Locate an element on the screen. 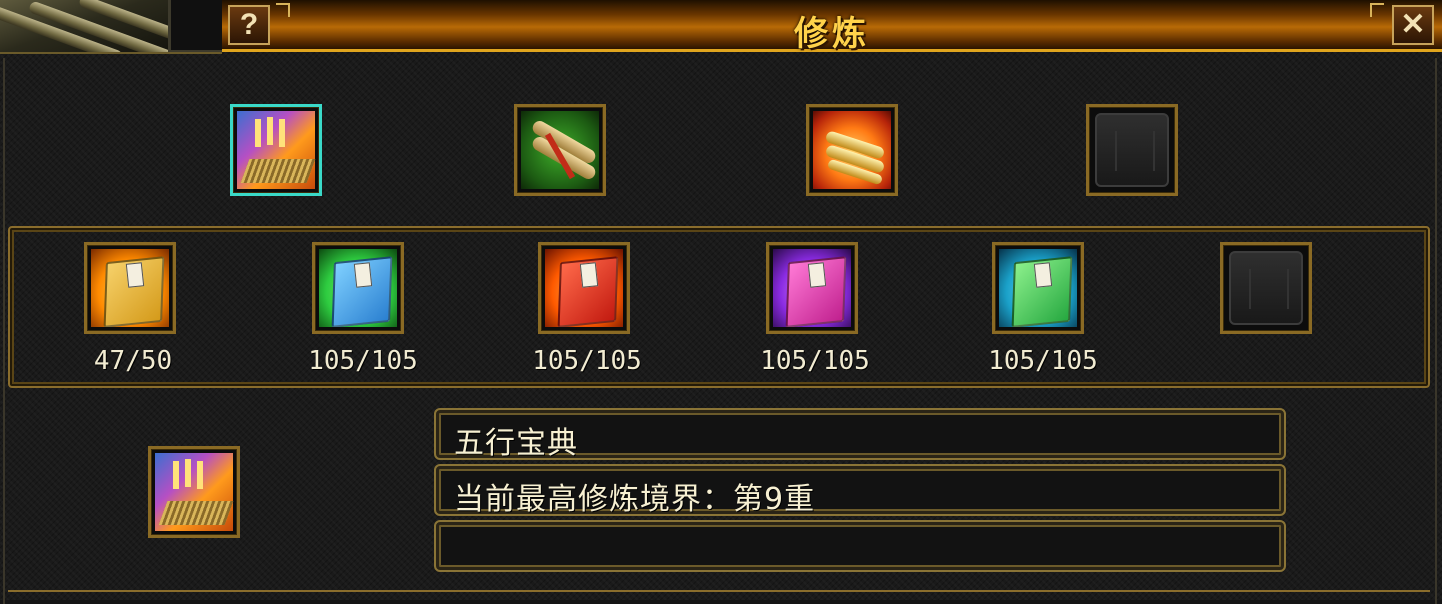 This screenshot has width=1442, height=604. selected-manual-preview is located at coordinates (194, 492).